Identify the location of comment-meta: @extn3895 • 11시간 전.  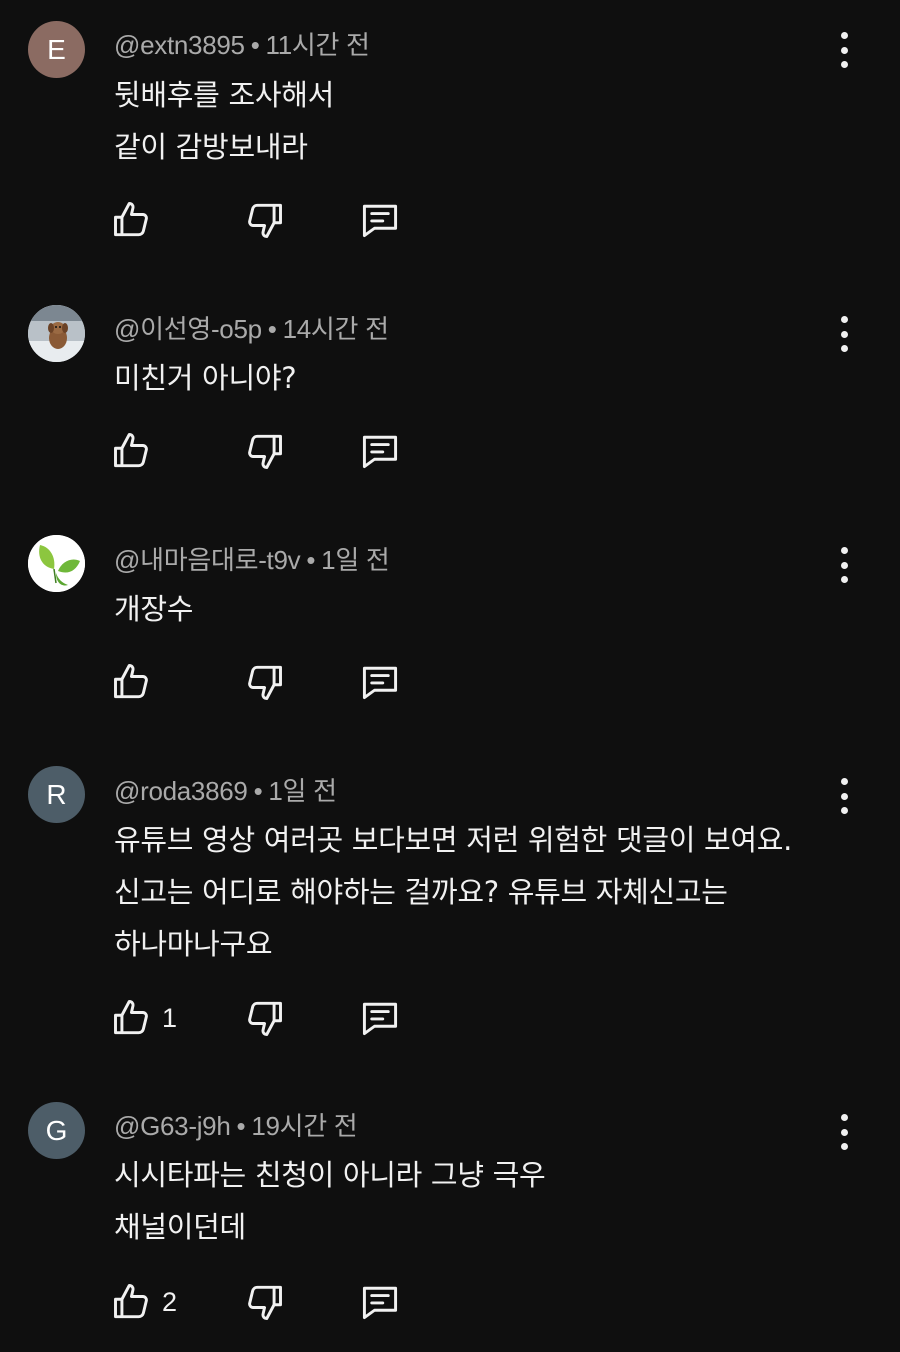
(242, 43).